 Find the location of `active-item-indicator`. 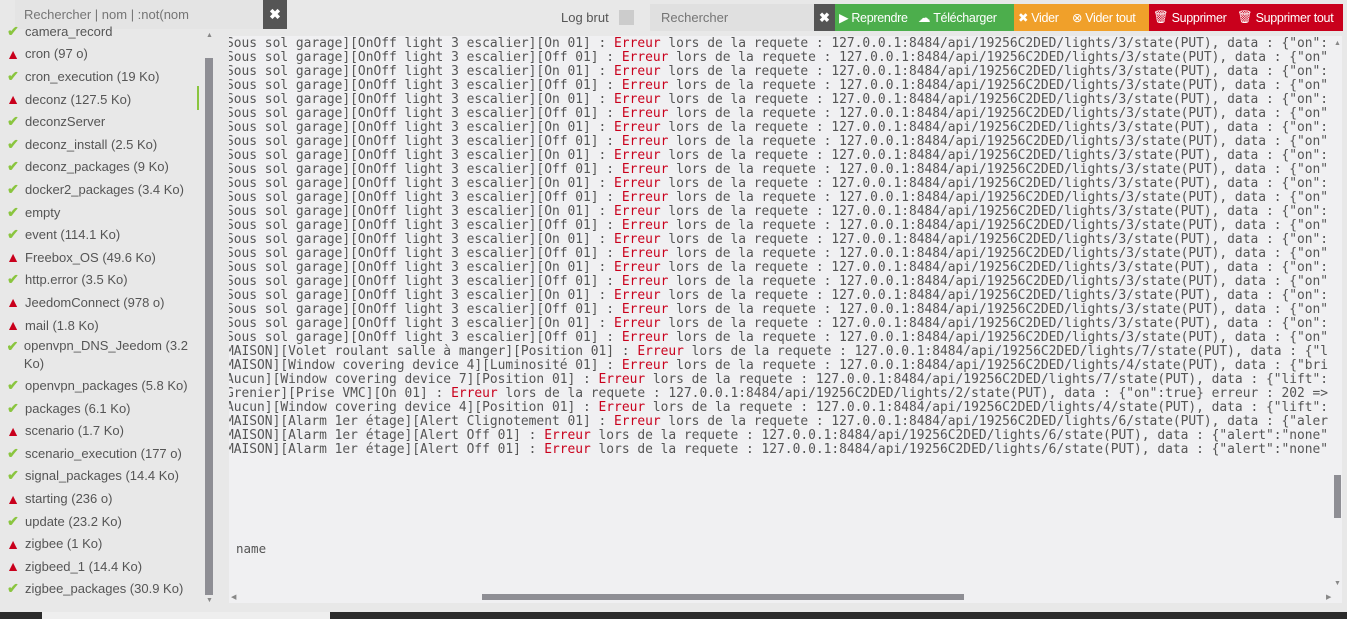

active-item-indicator is located at coordinates (198, 98).